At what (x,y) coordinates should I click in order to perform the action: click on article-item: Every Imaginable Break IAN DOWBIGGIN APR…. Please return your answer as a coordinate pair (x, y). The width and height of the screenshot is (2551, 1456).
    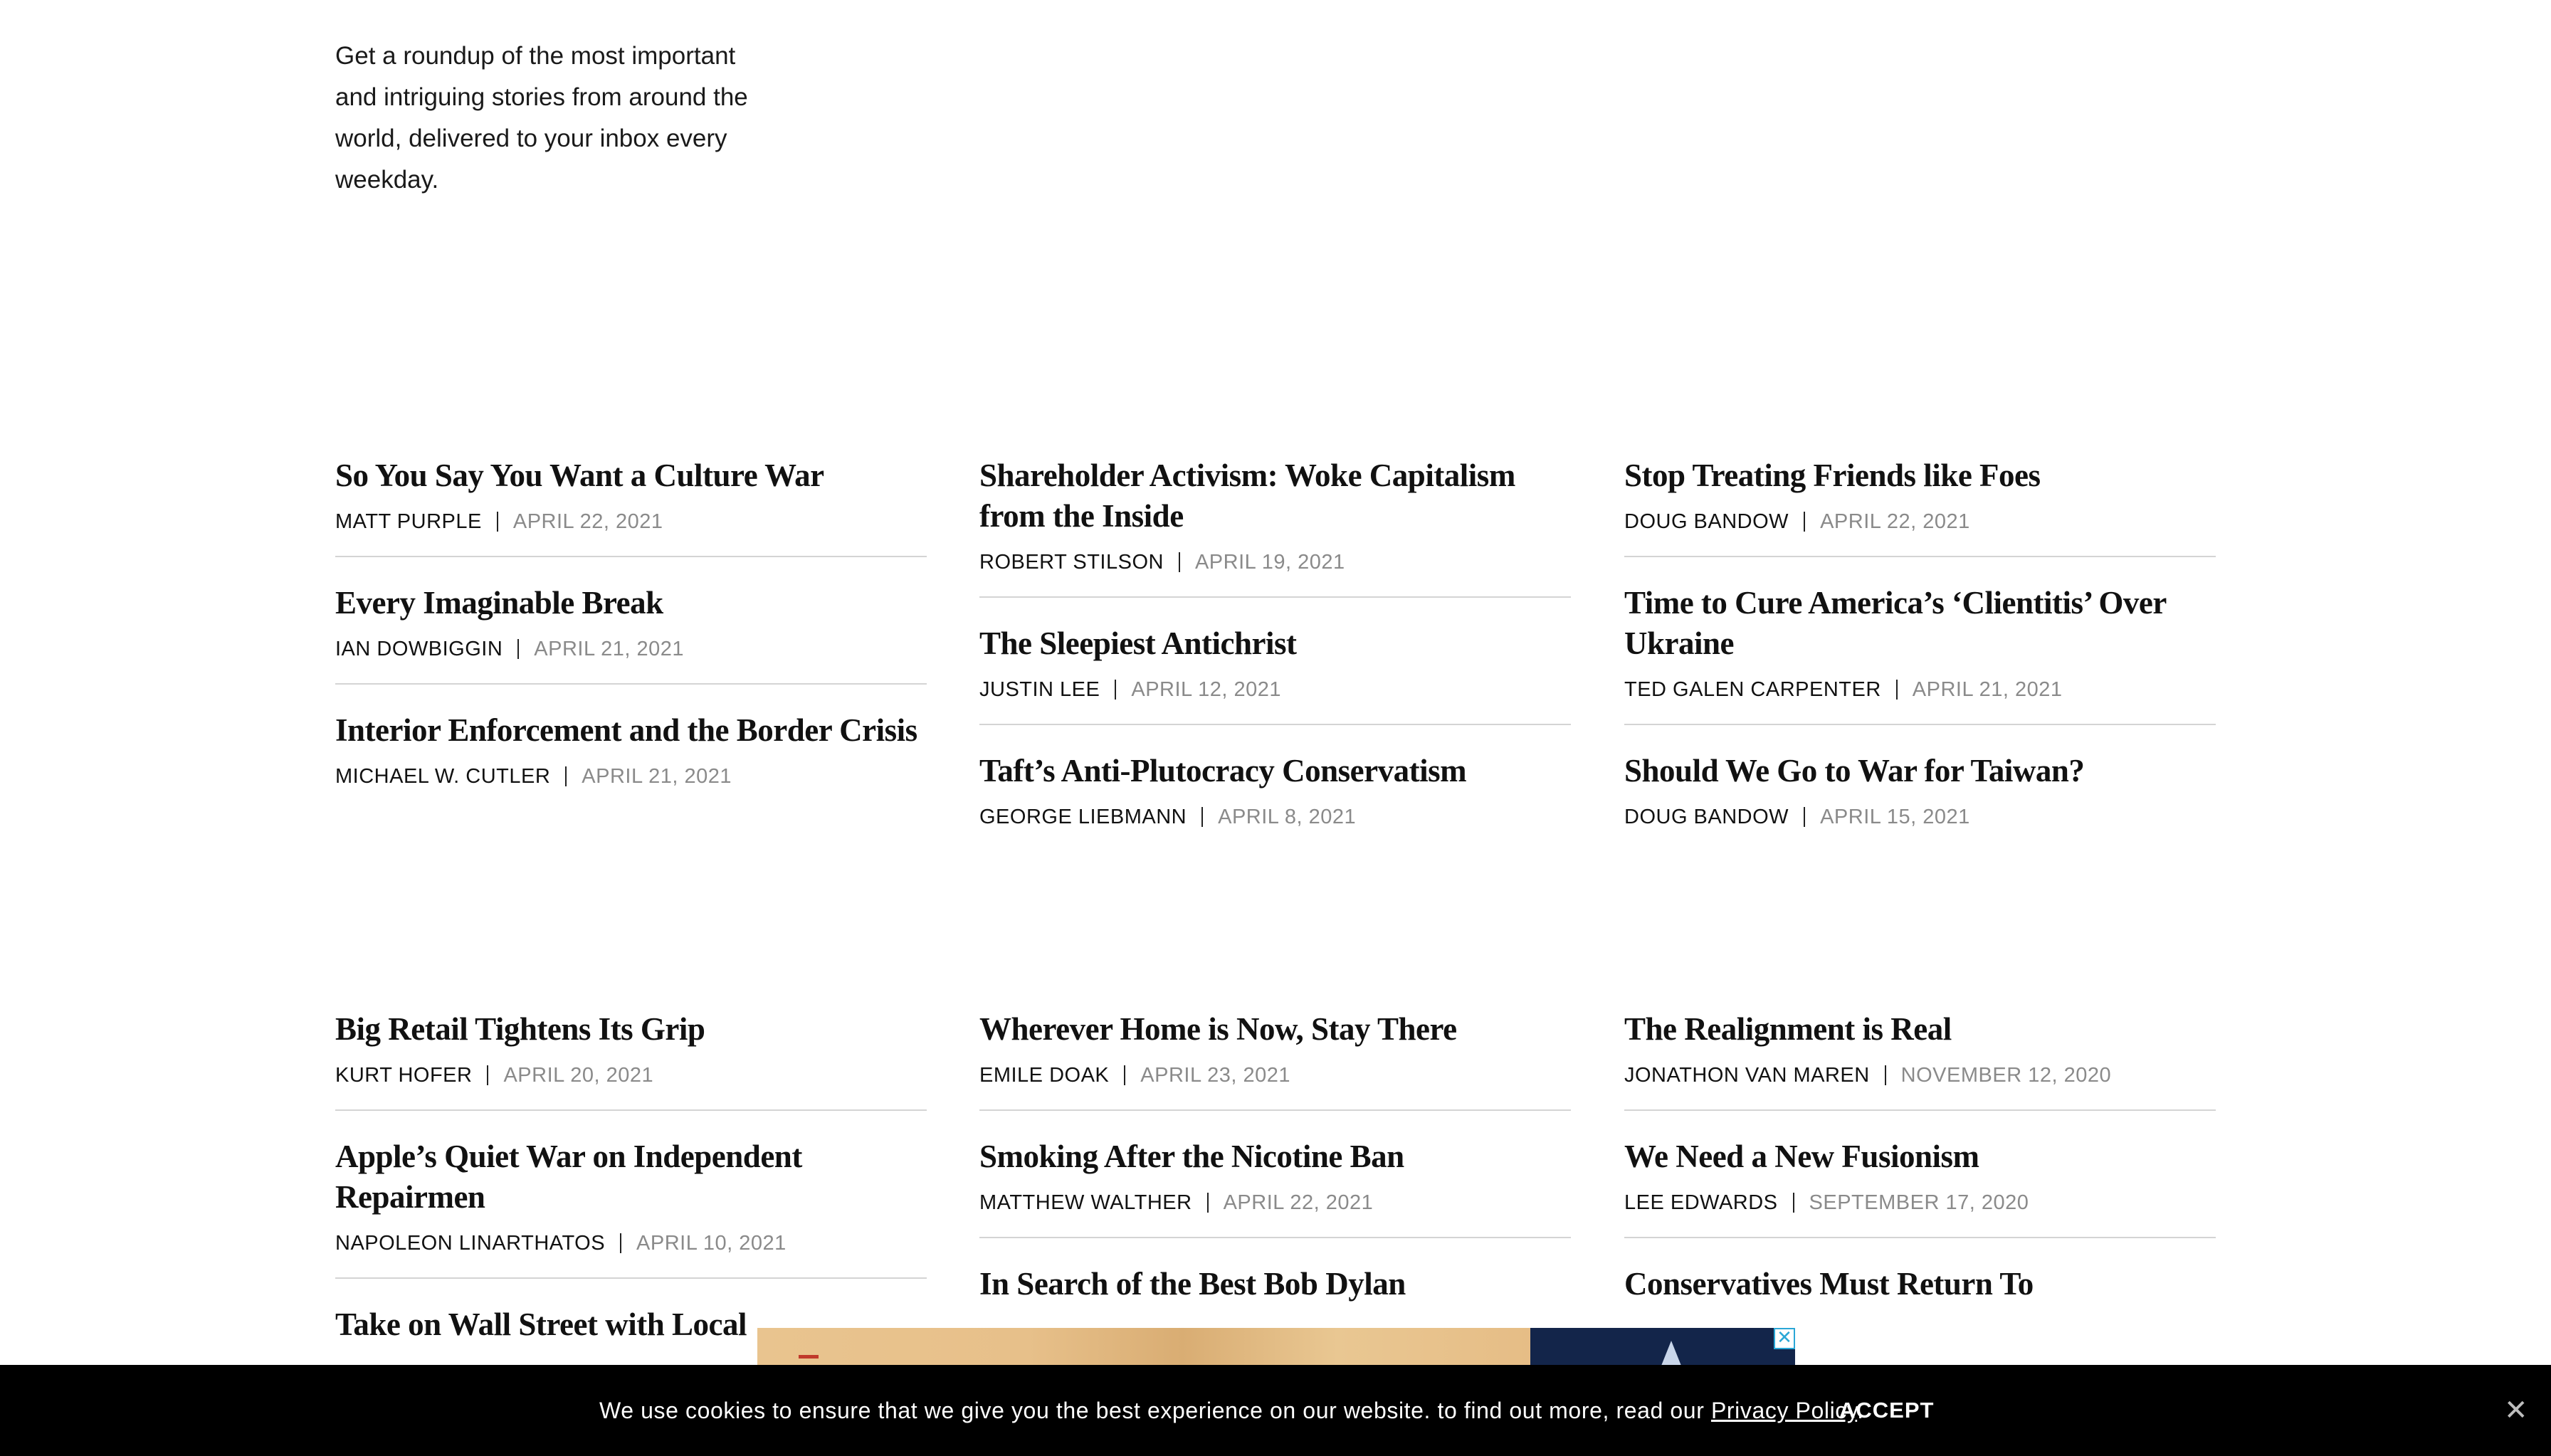
    Looking at the image, I should click on (631, 634).